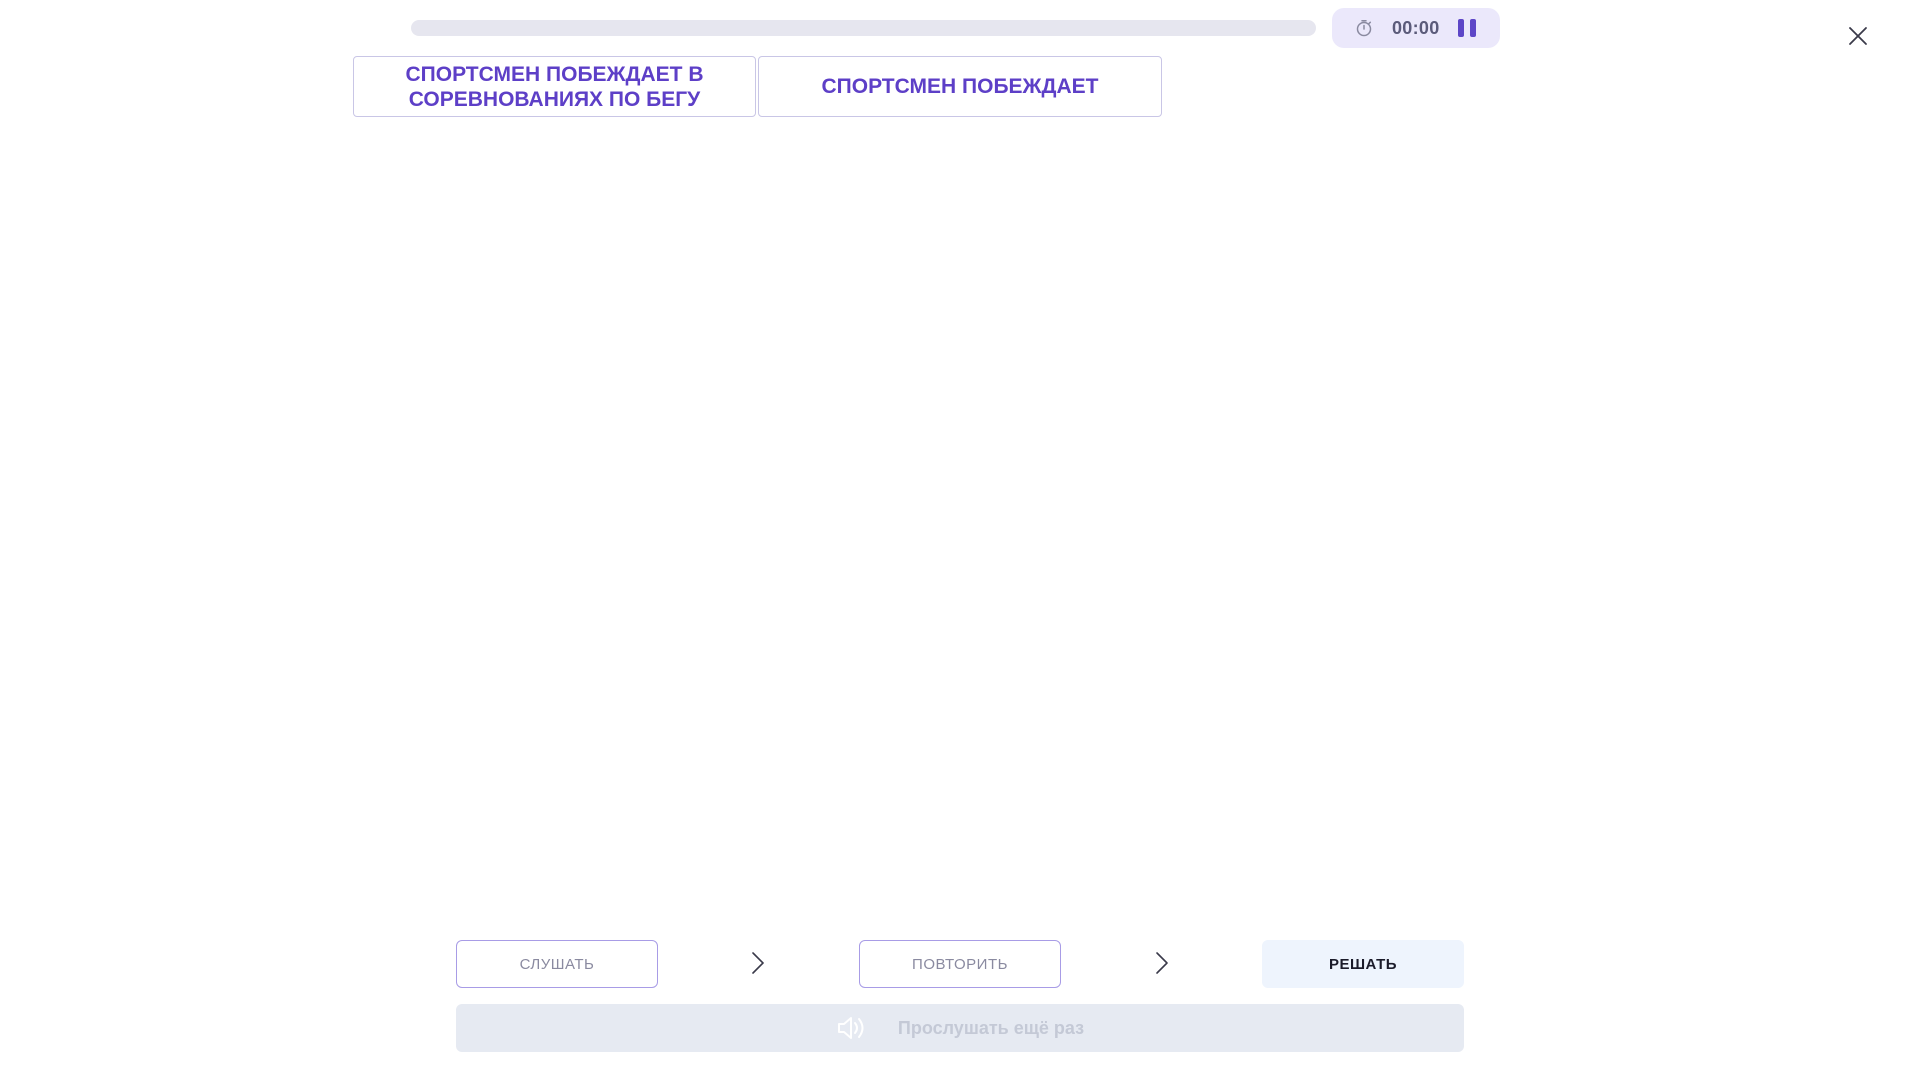  What do you see at coordinates (1364, 28) in the screenshot?
I see `stopwatch-icon` at bounding box center [1364, 28].